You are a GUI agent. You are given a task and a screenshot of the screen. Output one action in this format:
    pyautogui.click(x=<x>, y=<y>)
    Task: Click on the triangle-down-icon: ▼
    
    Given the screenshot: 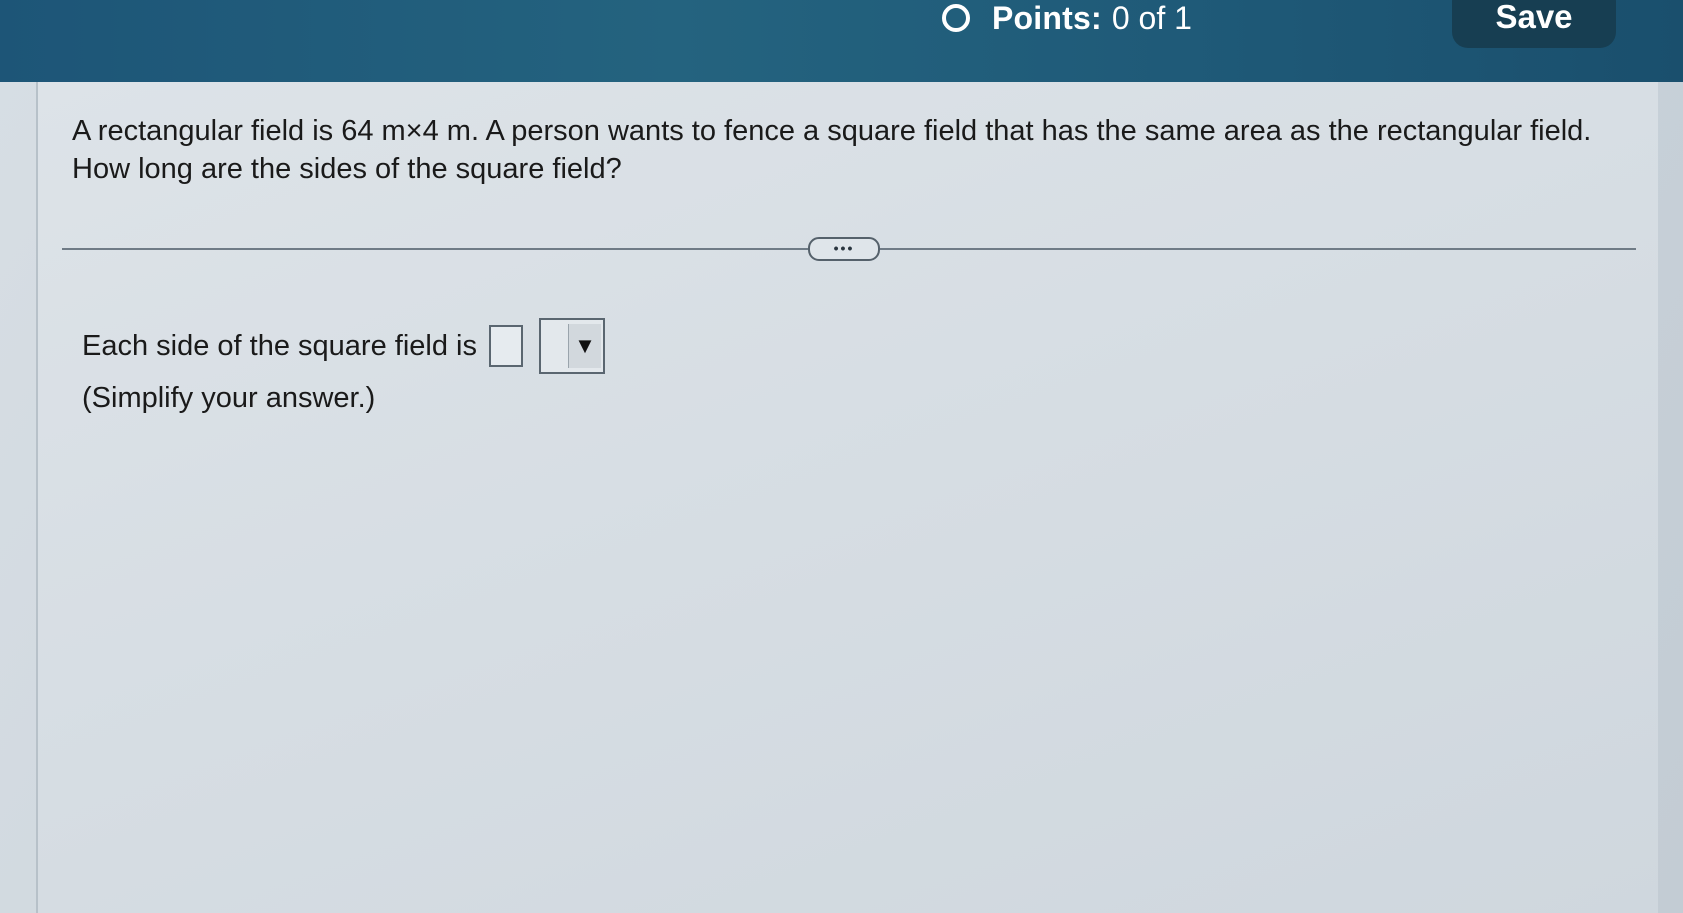 What is the action you would take?
    pyautogui.click(x=584, y=346)
    